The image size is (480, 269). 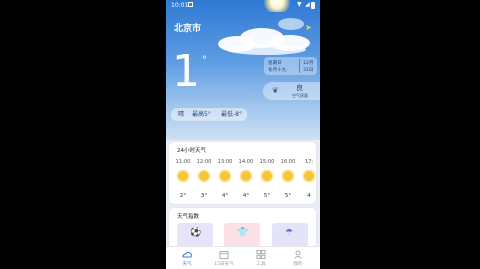 I want to click on hour-time: 12:00, so click(x=204, y=162).